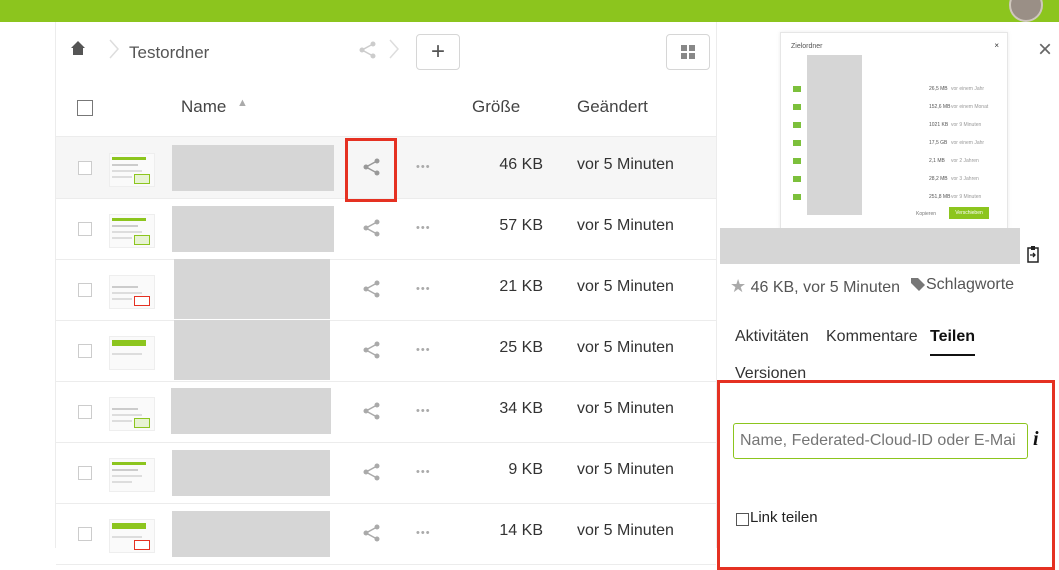 The height and width of the screenshot is (570, 1059). I want to click on file-size: 46 KB, so click(521, 164).